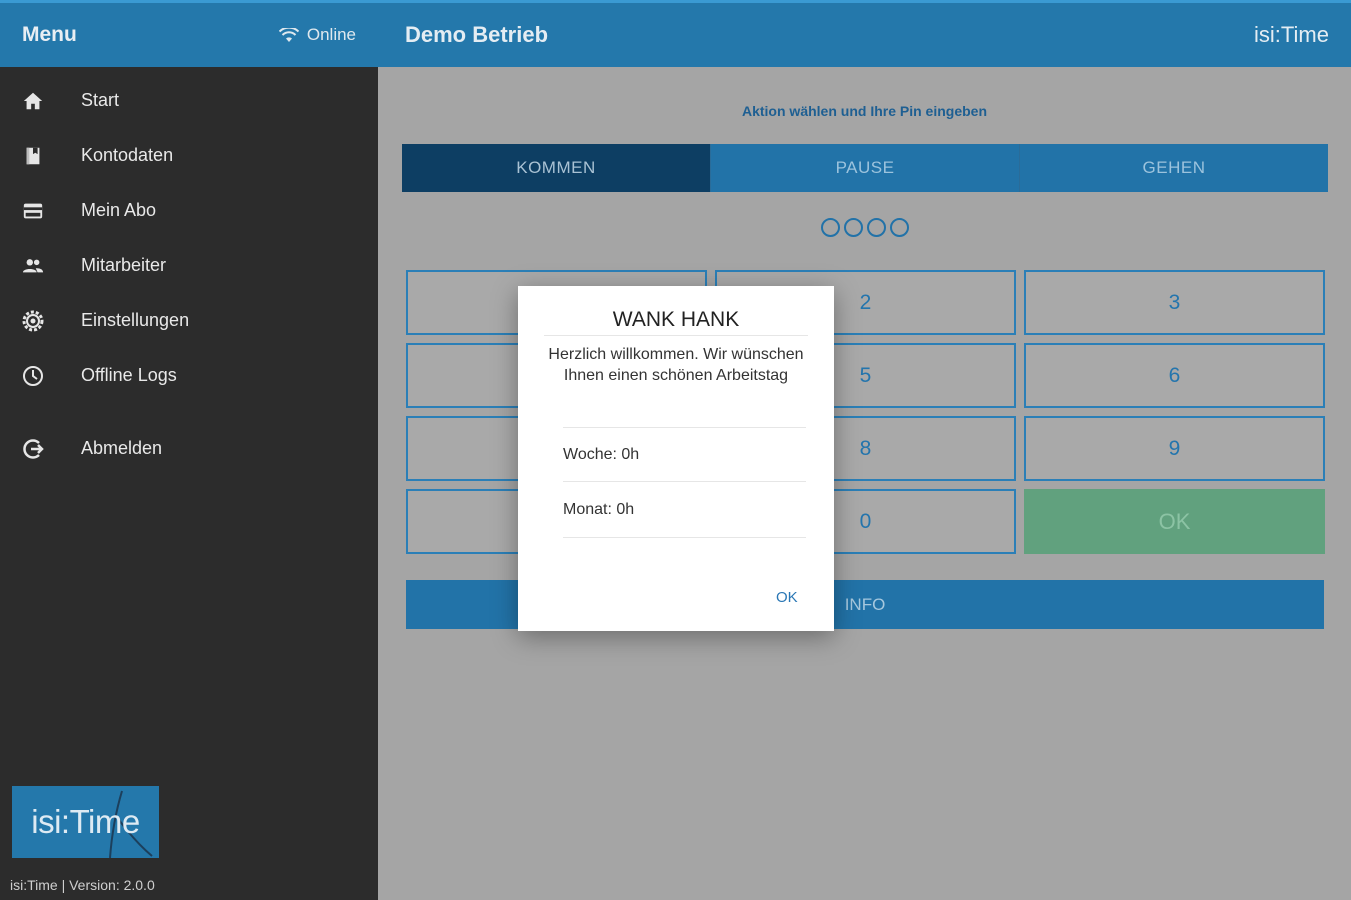 The height and width of the screenshot is (900, 1351). What do you see at coordinates (33, 101) in the screenshot?
I see `home-icon` at bounding box center [33, 101].